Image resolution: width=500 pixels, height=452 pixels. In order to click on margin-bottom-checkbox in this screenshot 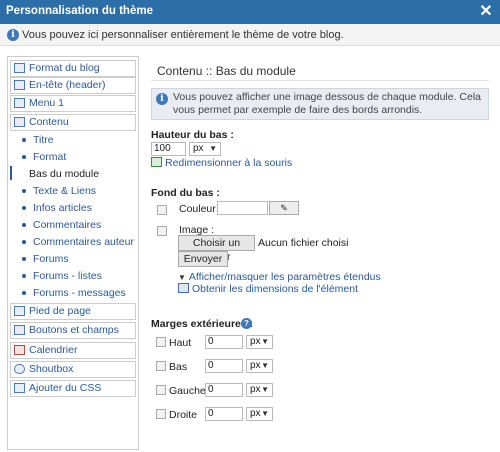, I will do `click(161, 366)`.